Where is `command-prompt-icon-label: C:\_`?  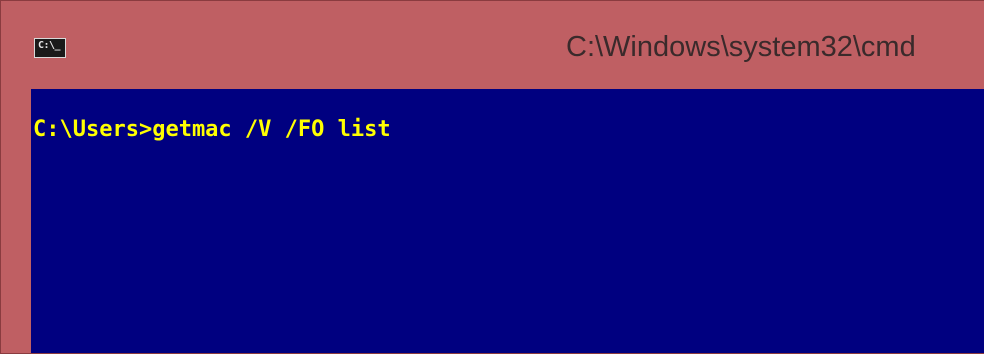 command-prompt-icon-label: C:\_ is located at coordinates (49, 45).